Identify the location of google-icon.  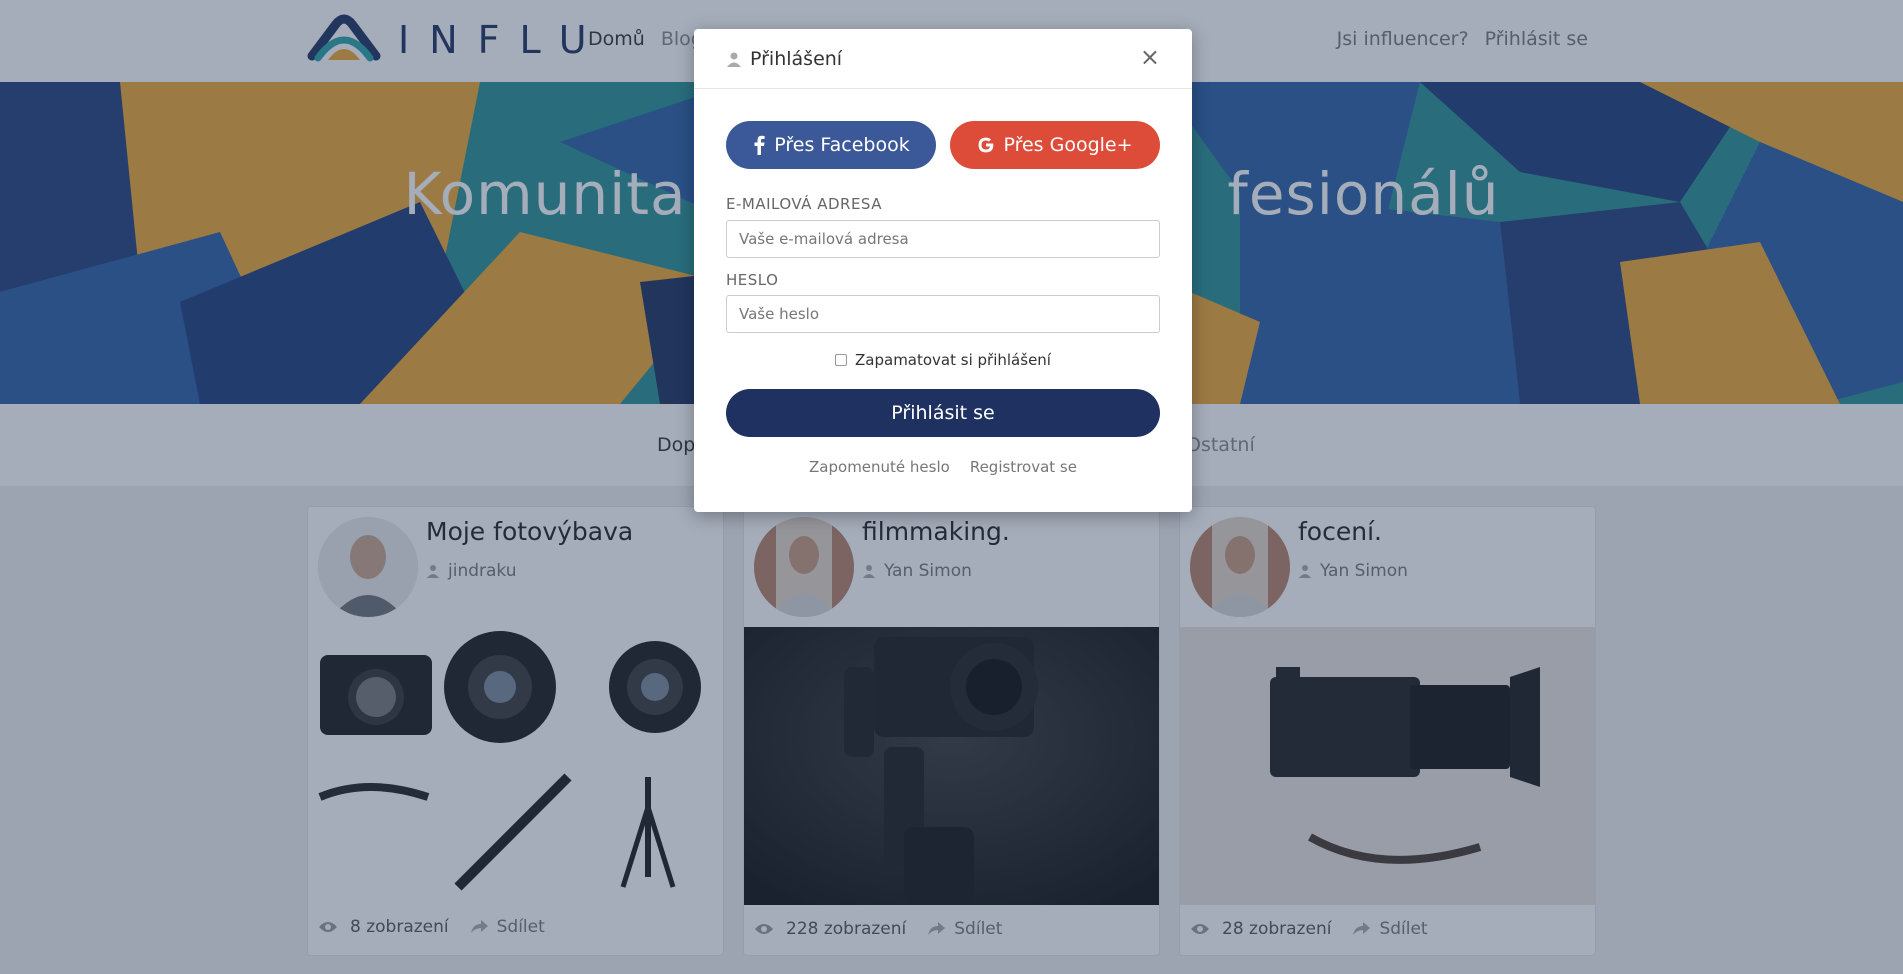
(986, 145).